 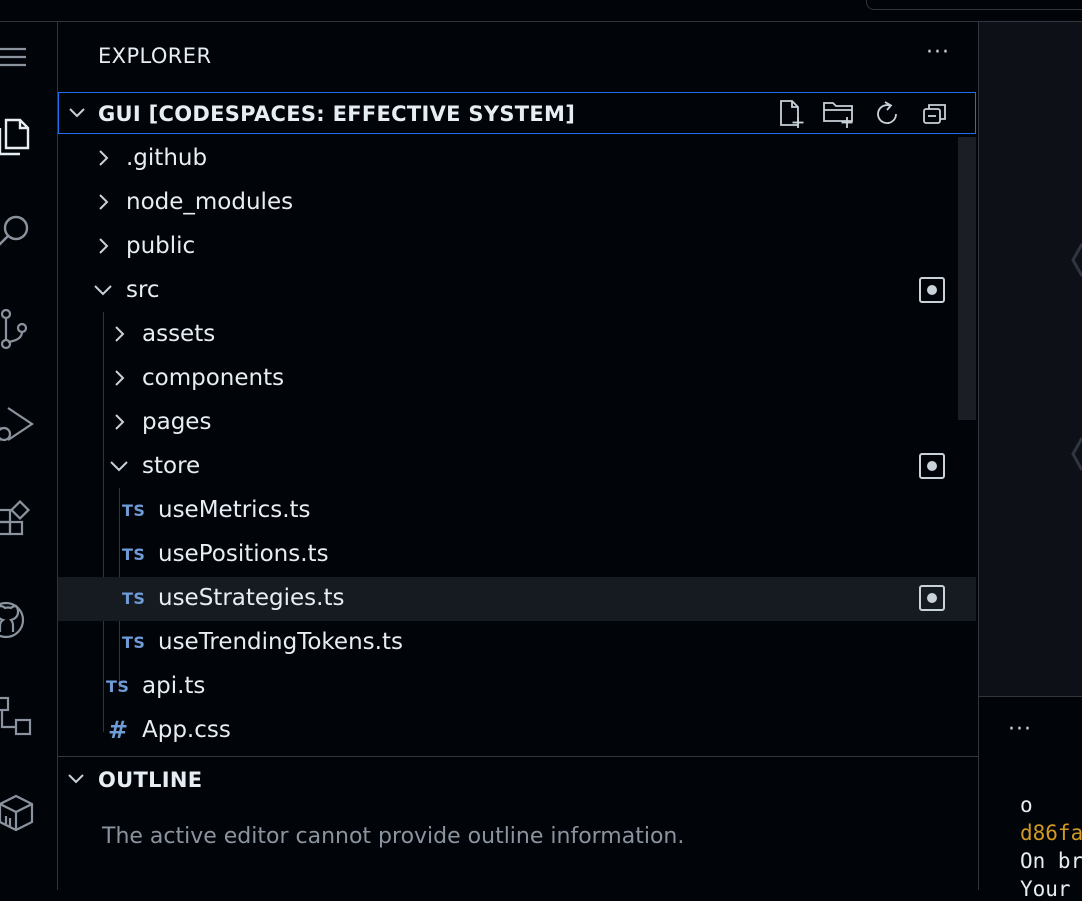 What do you see at coordinates (19, 58) in the screenshot?
I see `menu-icon` at bounding box center [19, 58].